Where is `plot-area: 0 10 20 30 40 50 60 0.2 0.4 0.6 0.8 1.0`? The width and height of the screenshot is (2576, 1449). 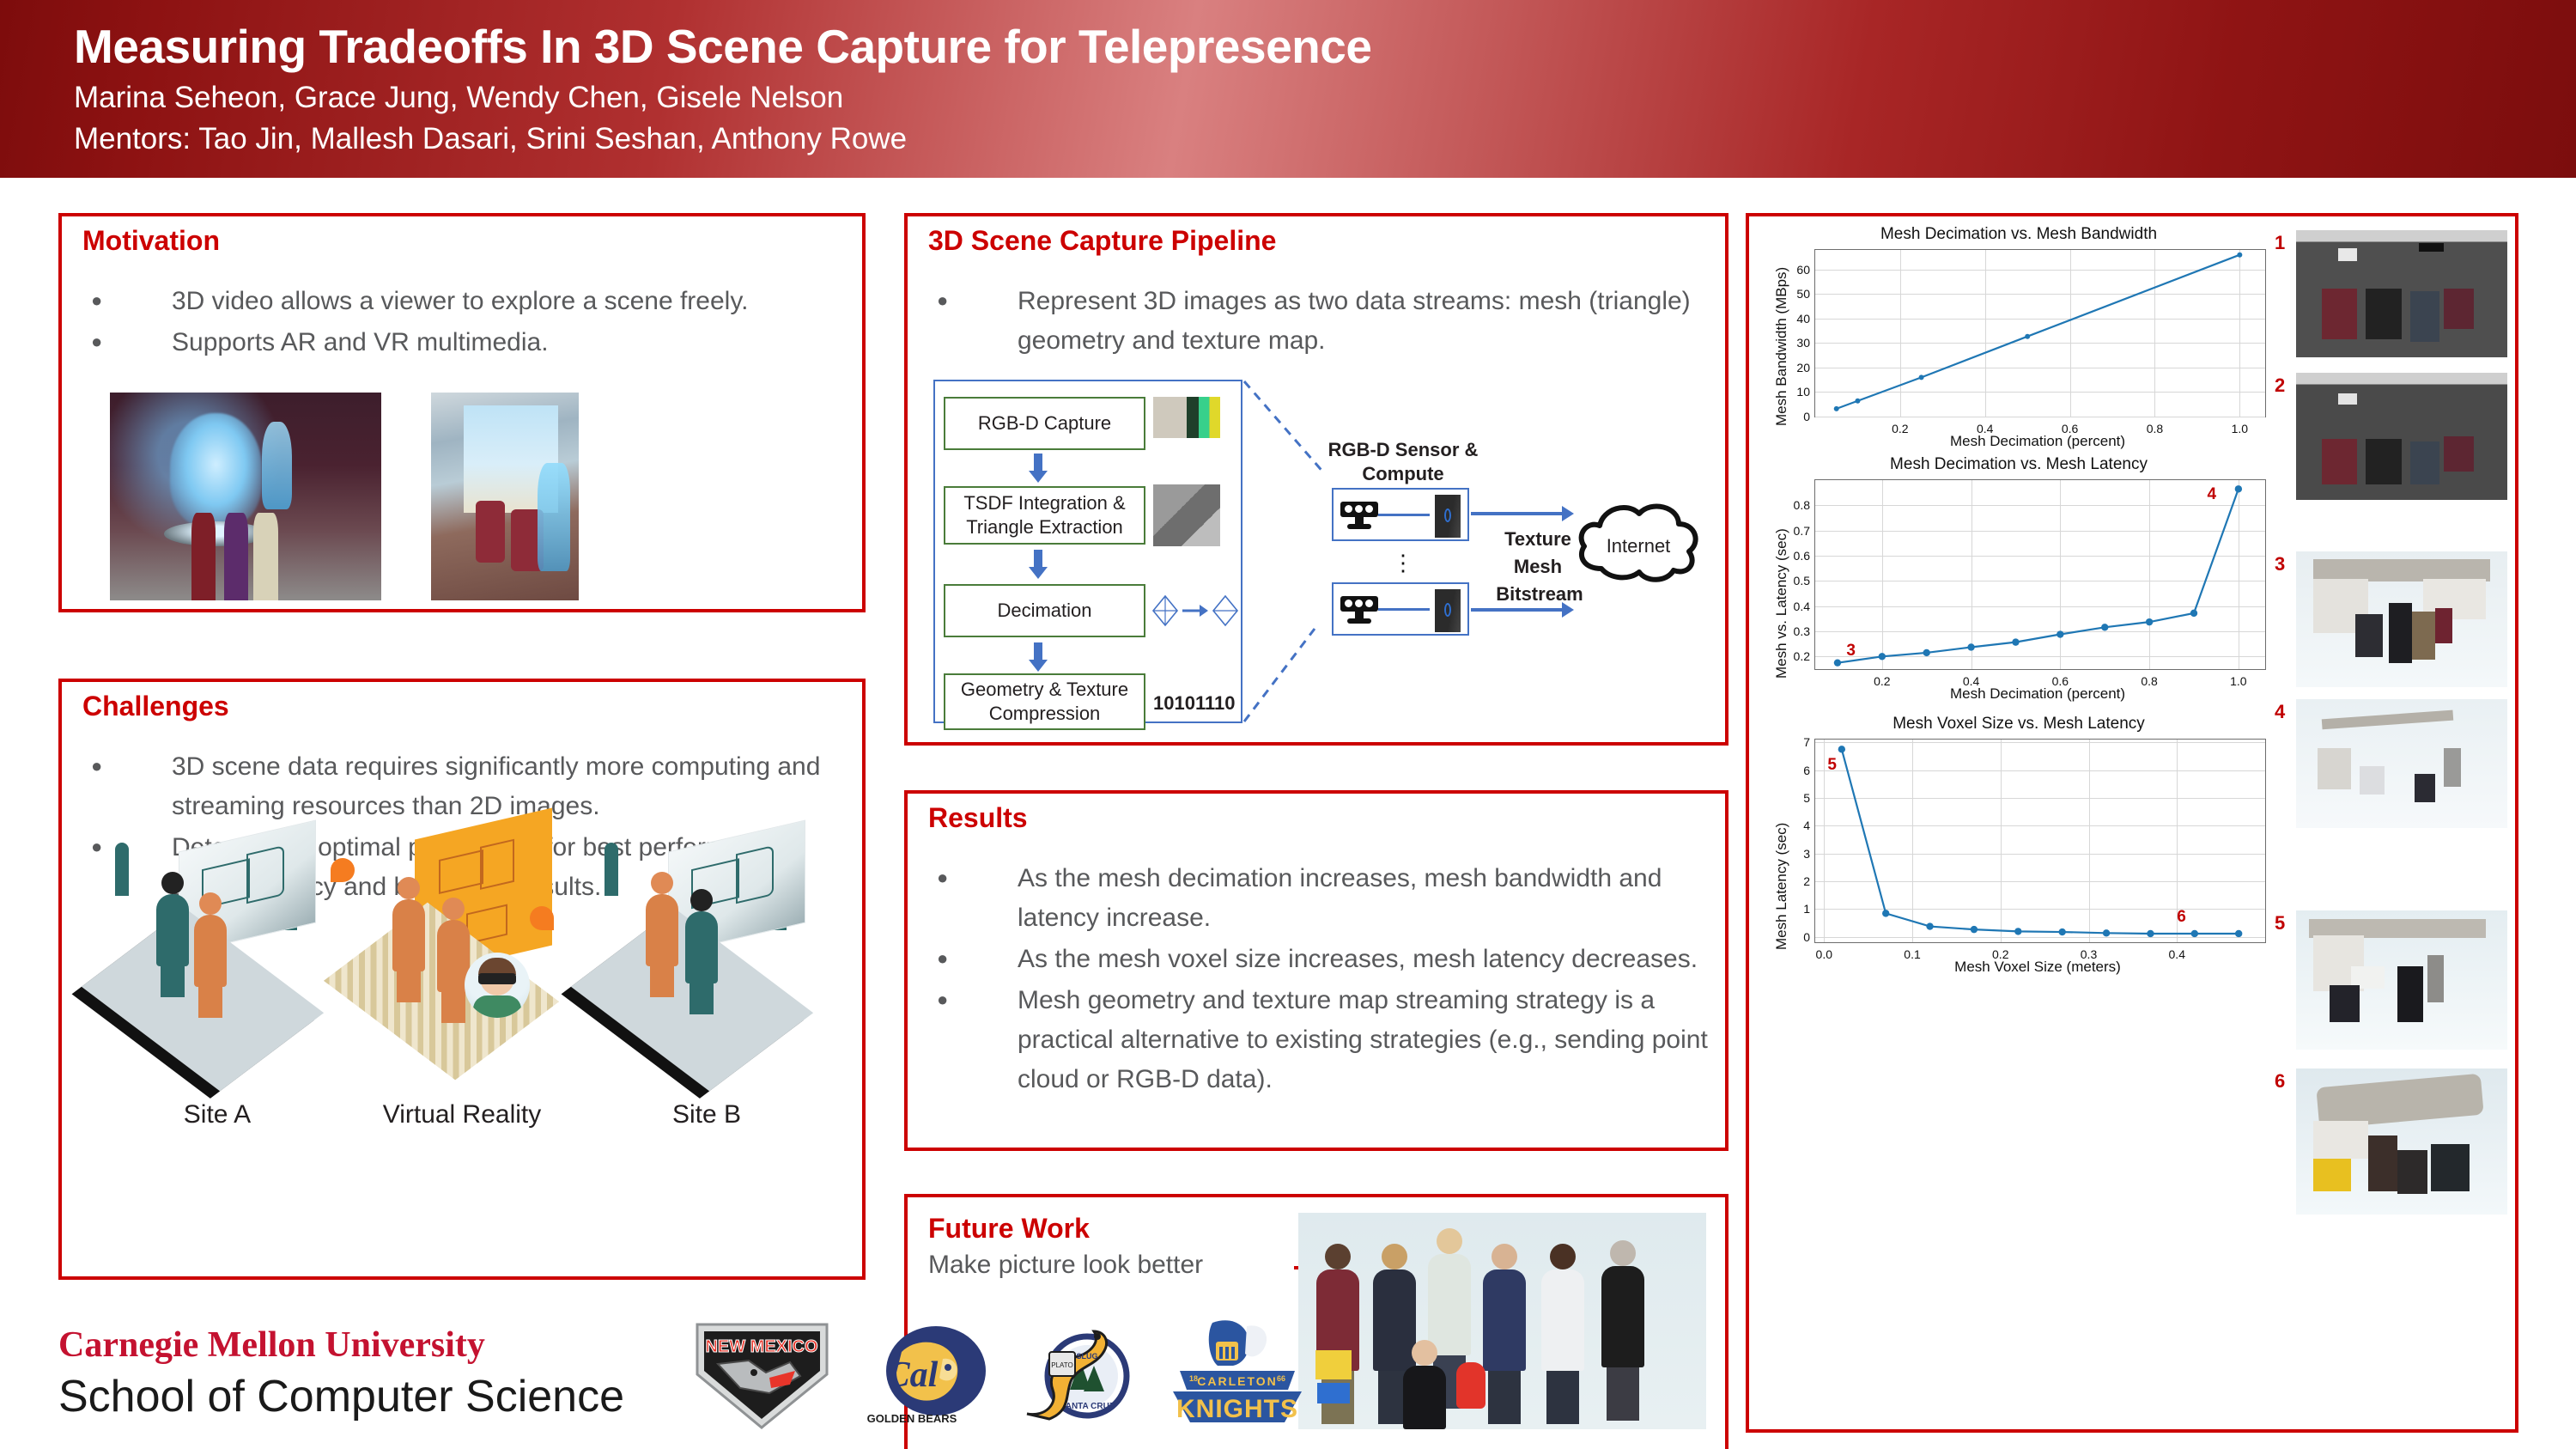 plot-area: 0 10 20 30 40 50 60 0.2 0.4 0.6 0.8 1.0 is located at coordinates (2031, 342).